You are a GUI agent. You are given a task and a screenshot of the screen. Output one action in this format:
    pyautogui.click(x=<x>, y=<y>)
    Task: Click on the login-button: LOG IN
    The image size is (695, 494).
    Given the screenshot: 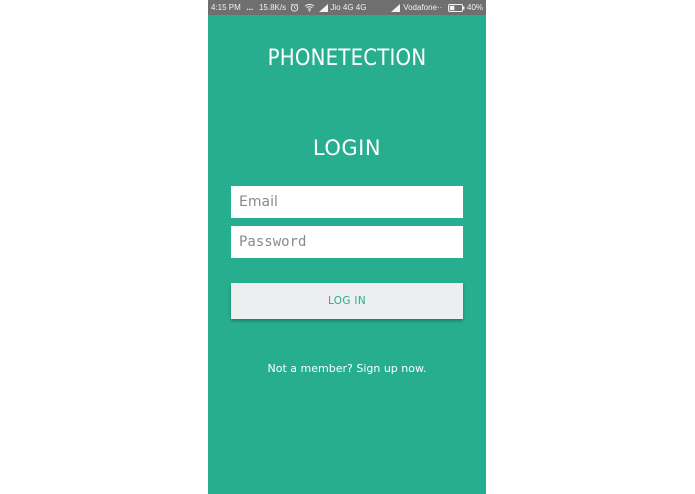 What is the action you would take?
    pyautogui.click(x=347, y=301)
    